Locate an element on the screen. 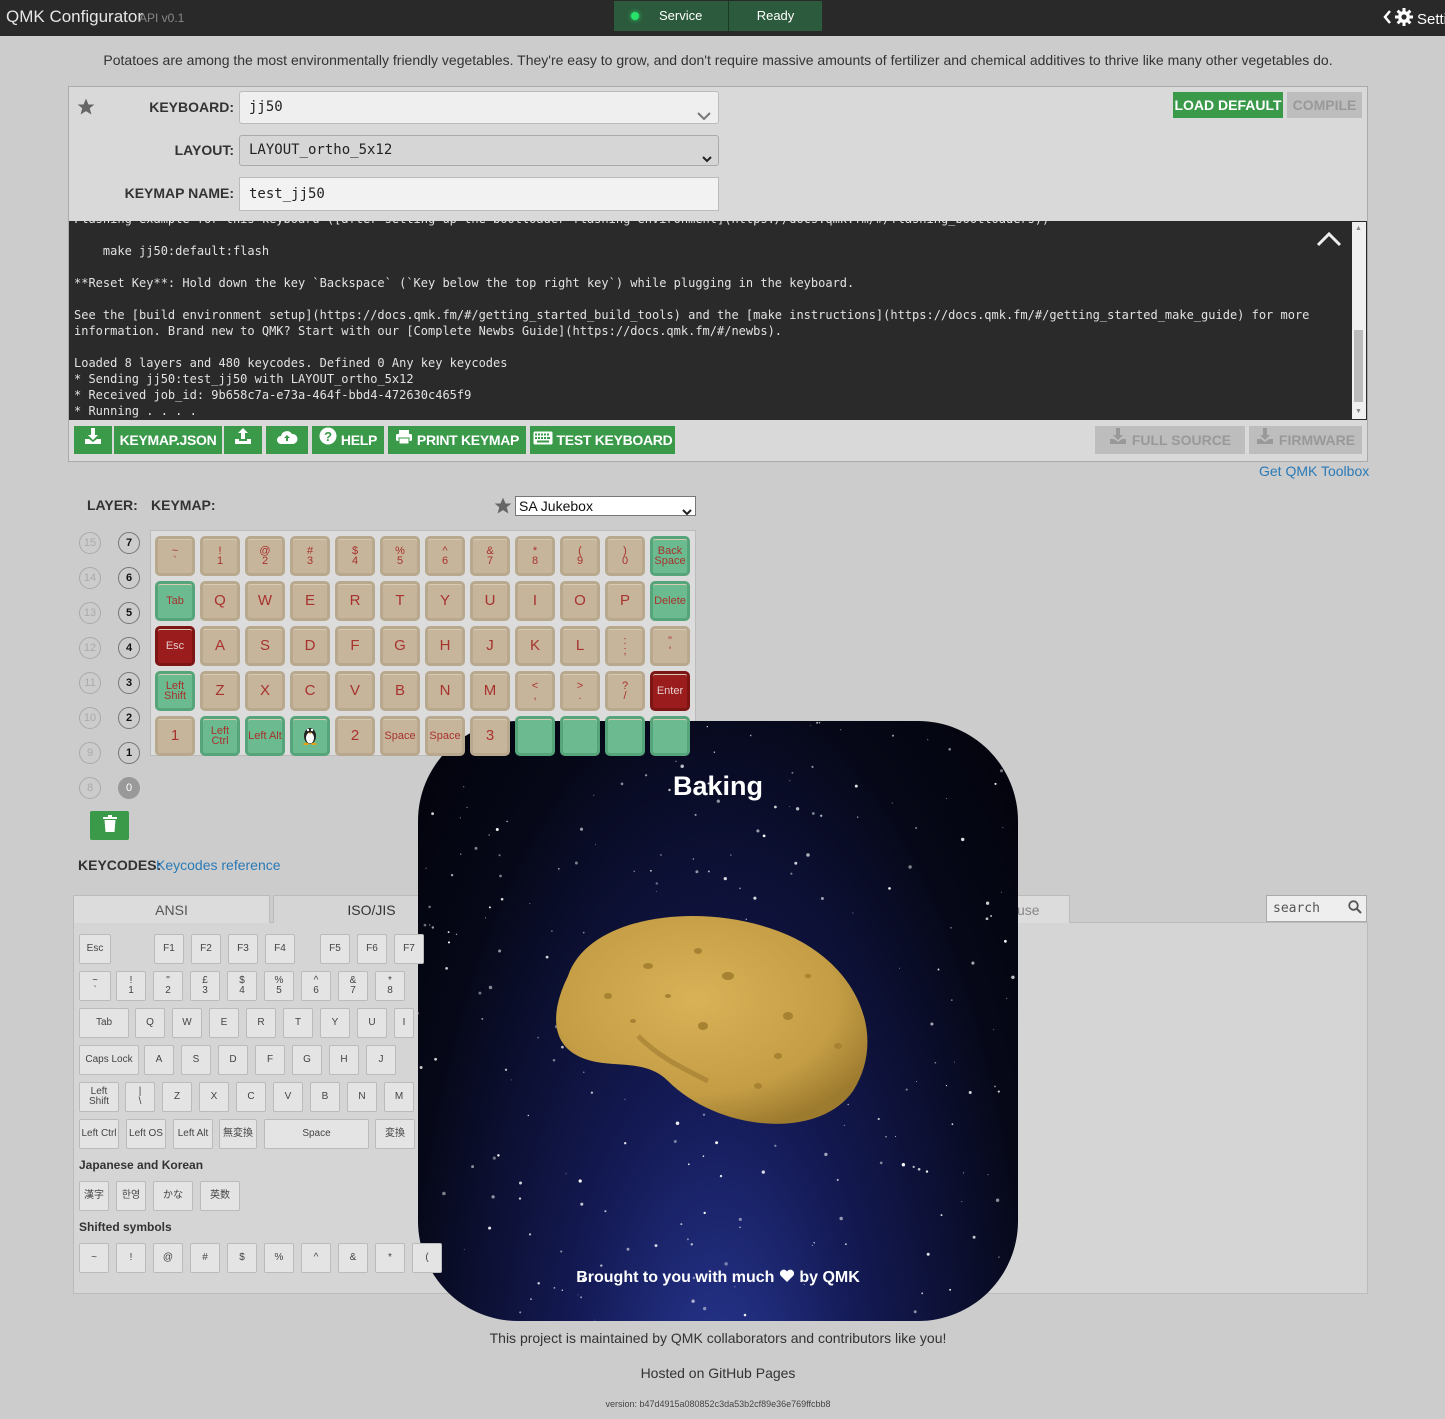 This screenshot has width=1445, height=1419. layer-button-3: 3 is located at coordinates (129, 683).